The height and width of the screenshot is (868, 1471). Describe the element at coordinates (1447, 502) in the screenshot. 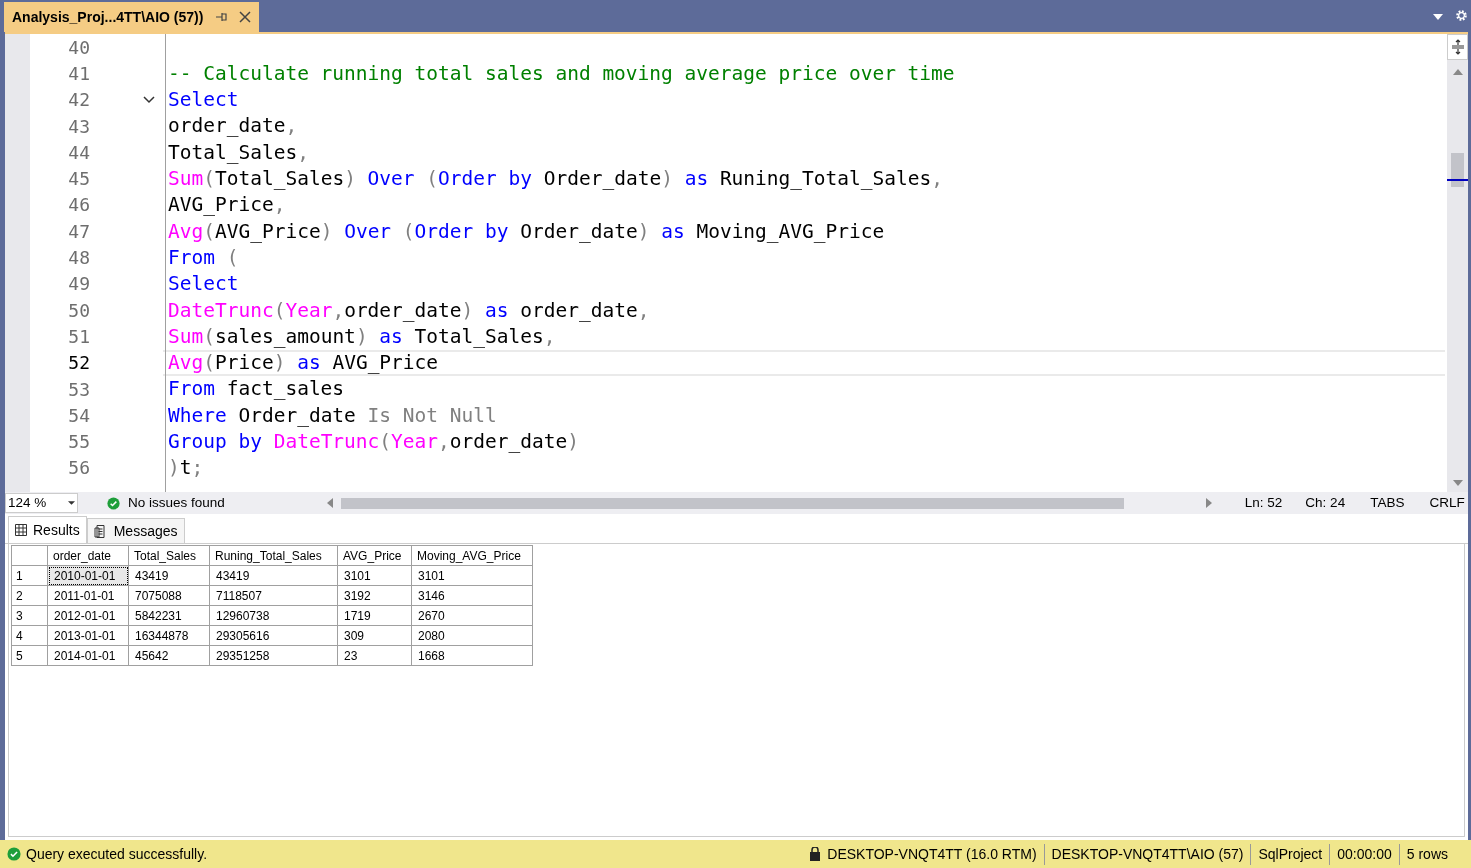

I see `line-ending-indicator: CRLF` at that location.